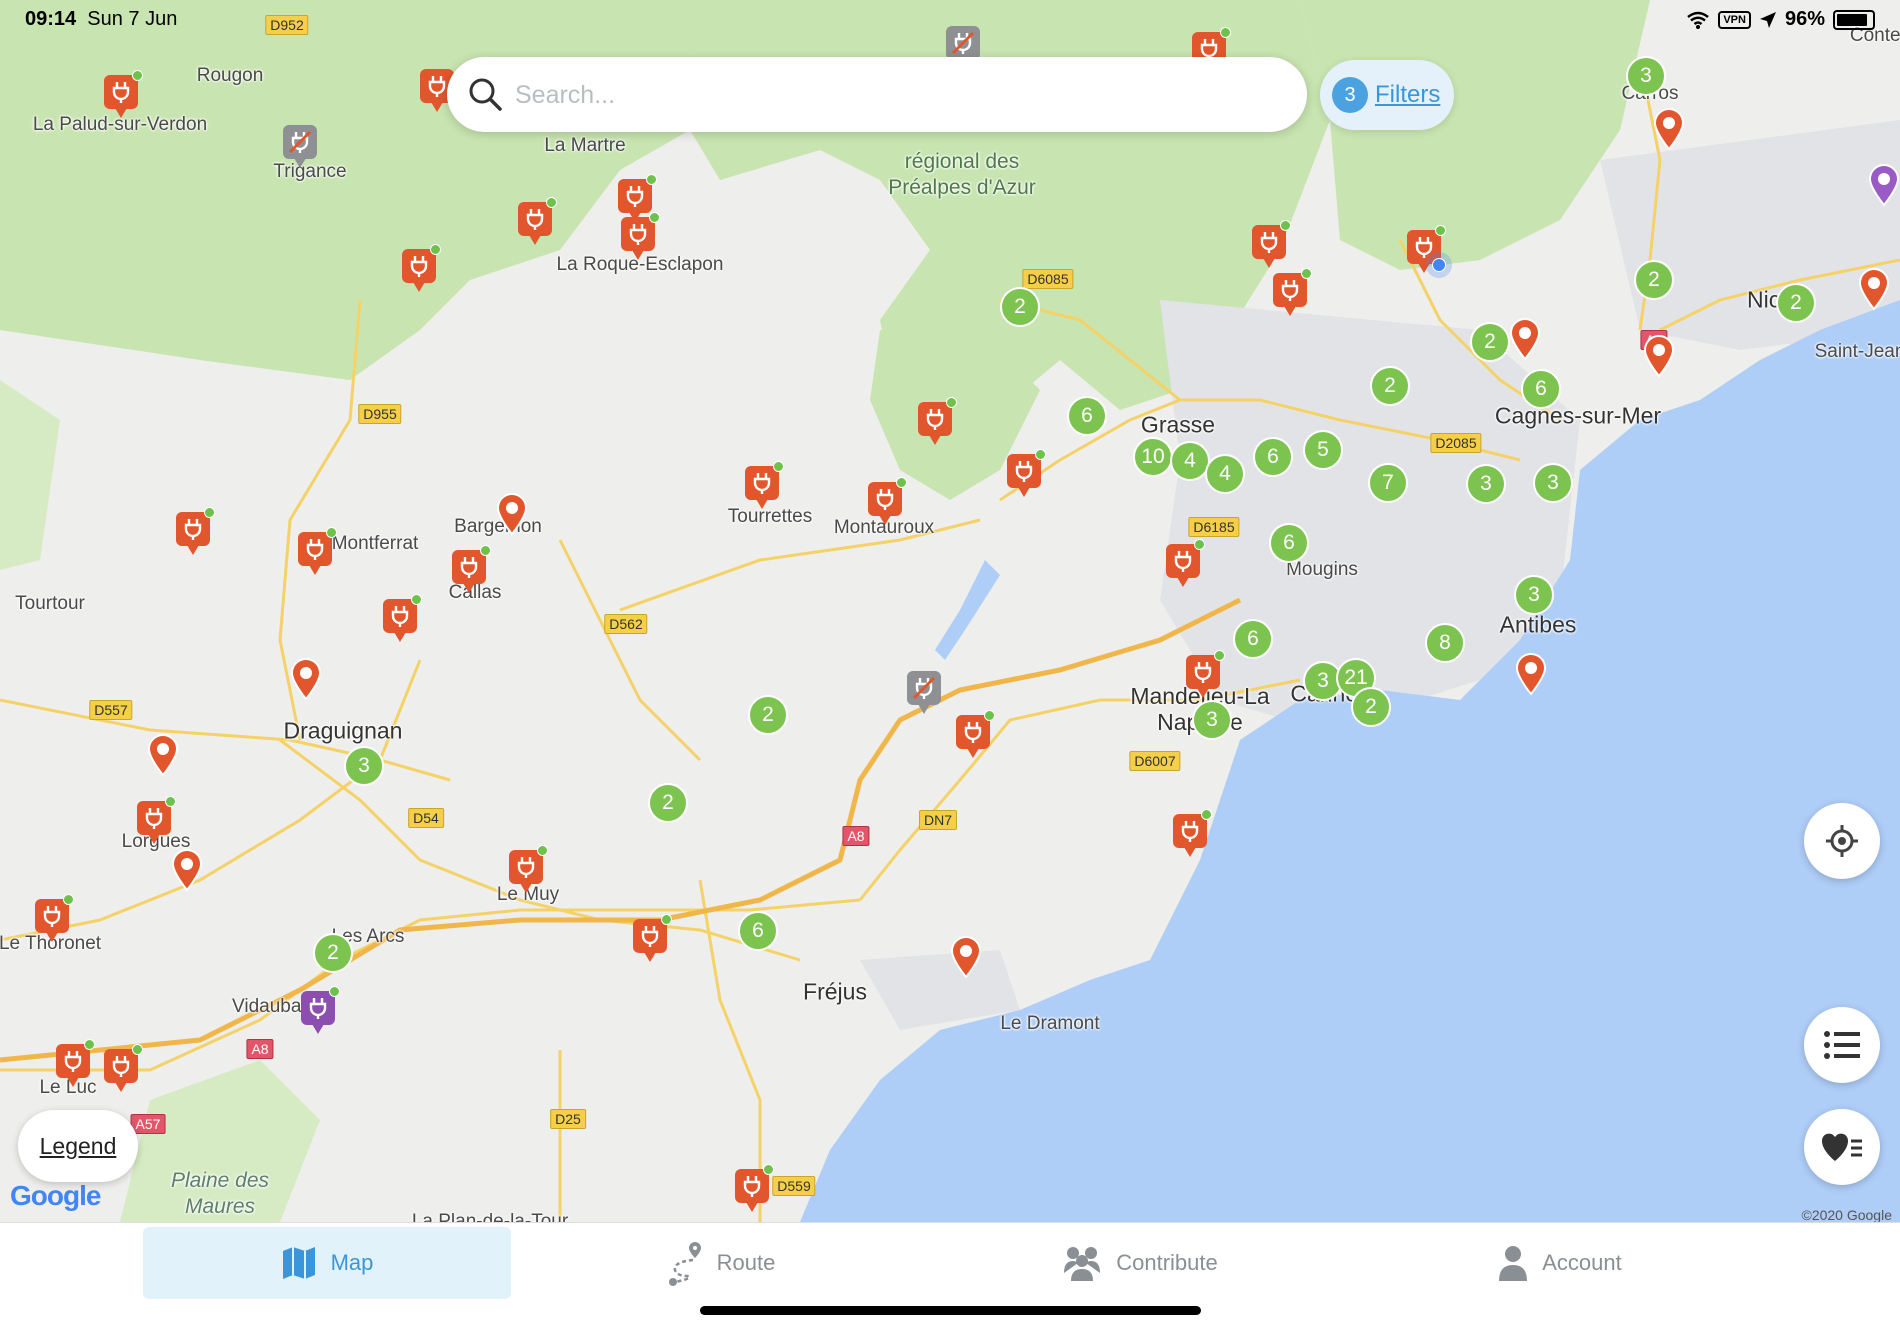  I want to click on cluster-marker: 10, so click(1153, 457).